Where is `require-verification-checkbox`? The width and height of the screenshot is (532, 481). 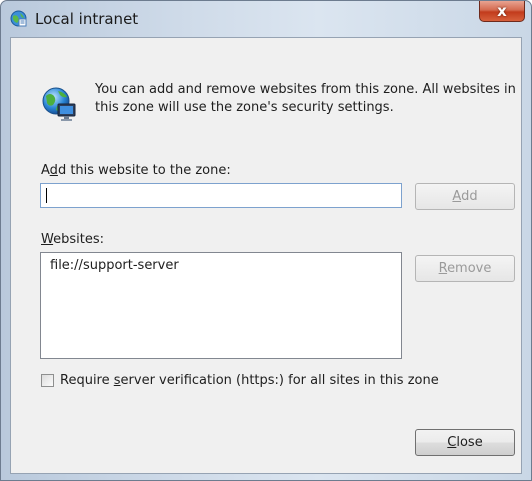
require-verification-checkbox is located at coordinates (47, 380).